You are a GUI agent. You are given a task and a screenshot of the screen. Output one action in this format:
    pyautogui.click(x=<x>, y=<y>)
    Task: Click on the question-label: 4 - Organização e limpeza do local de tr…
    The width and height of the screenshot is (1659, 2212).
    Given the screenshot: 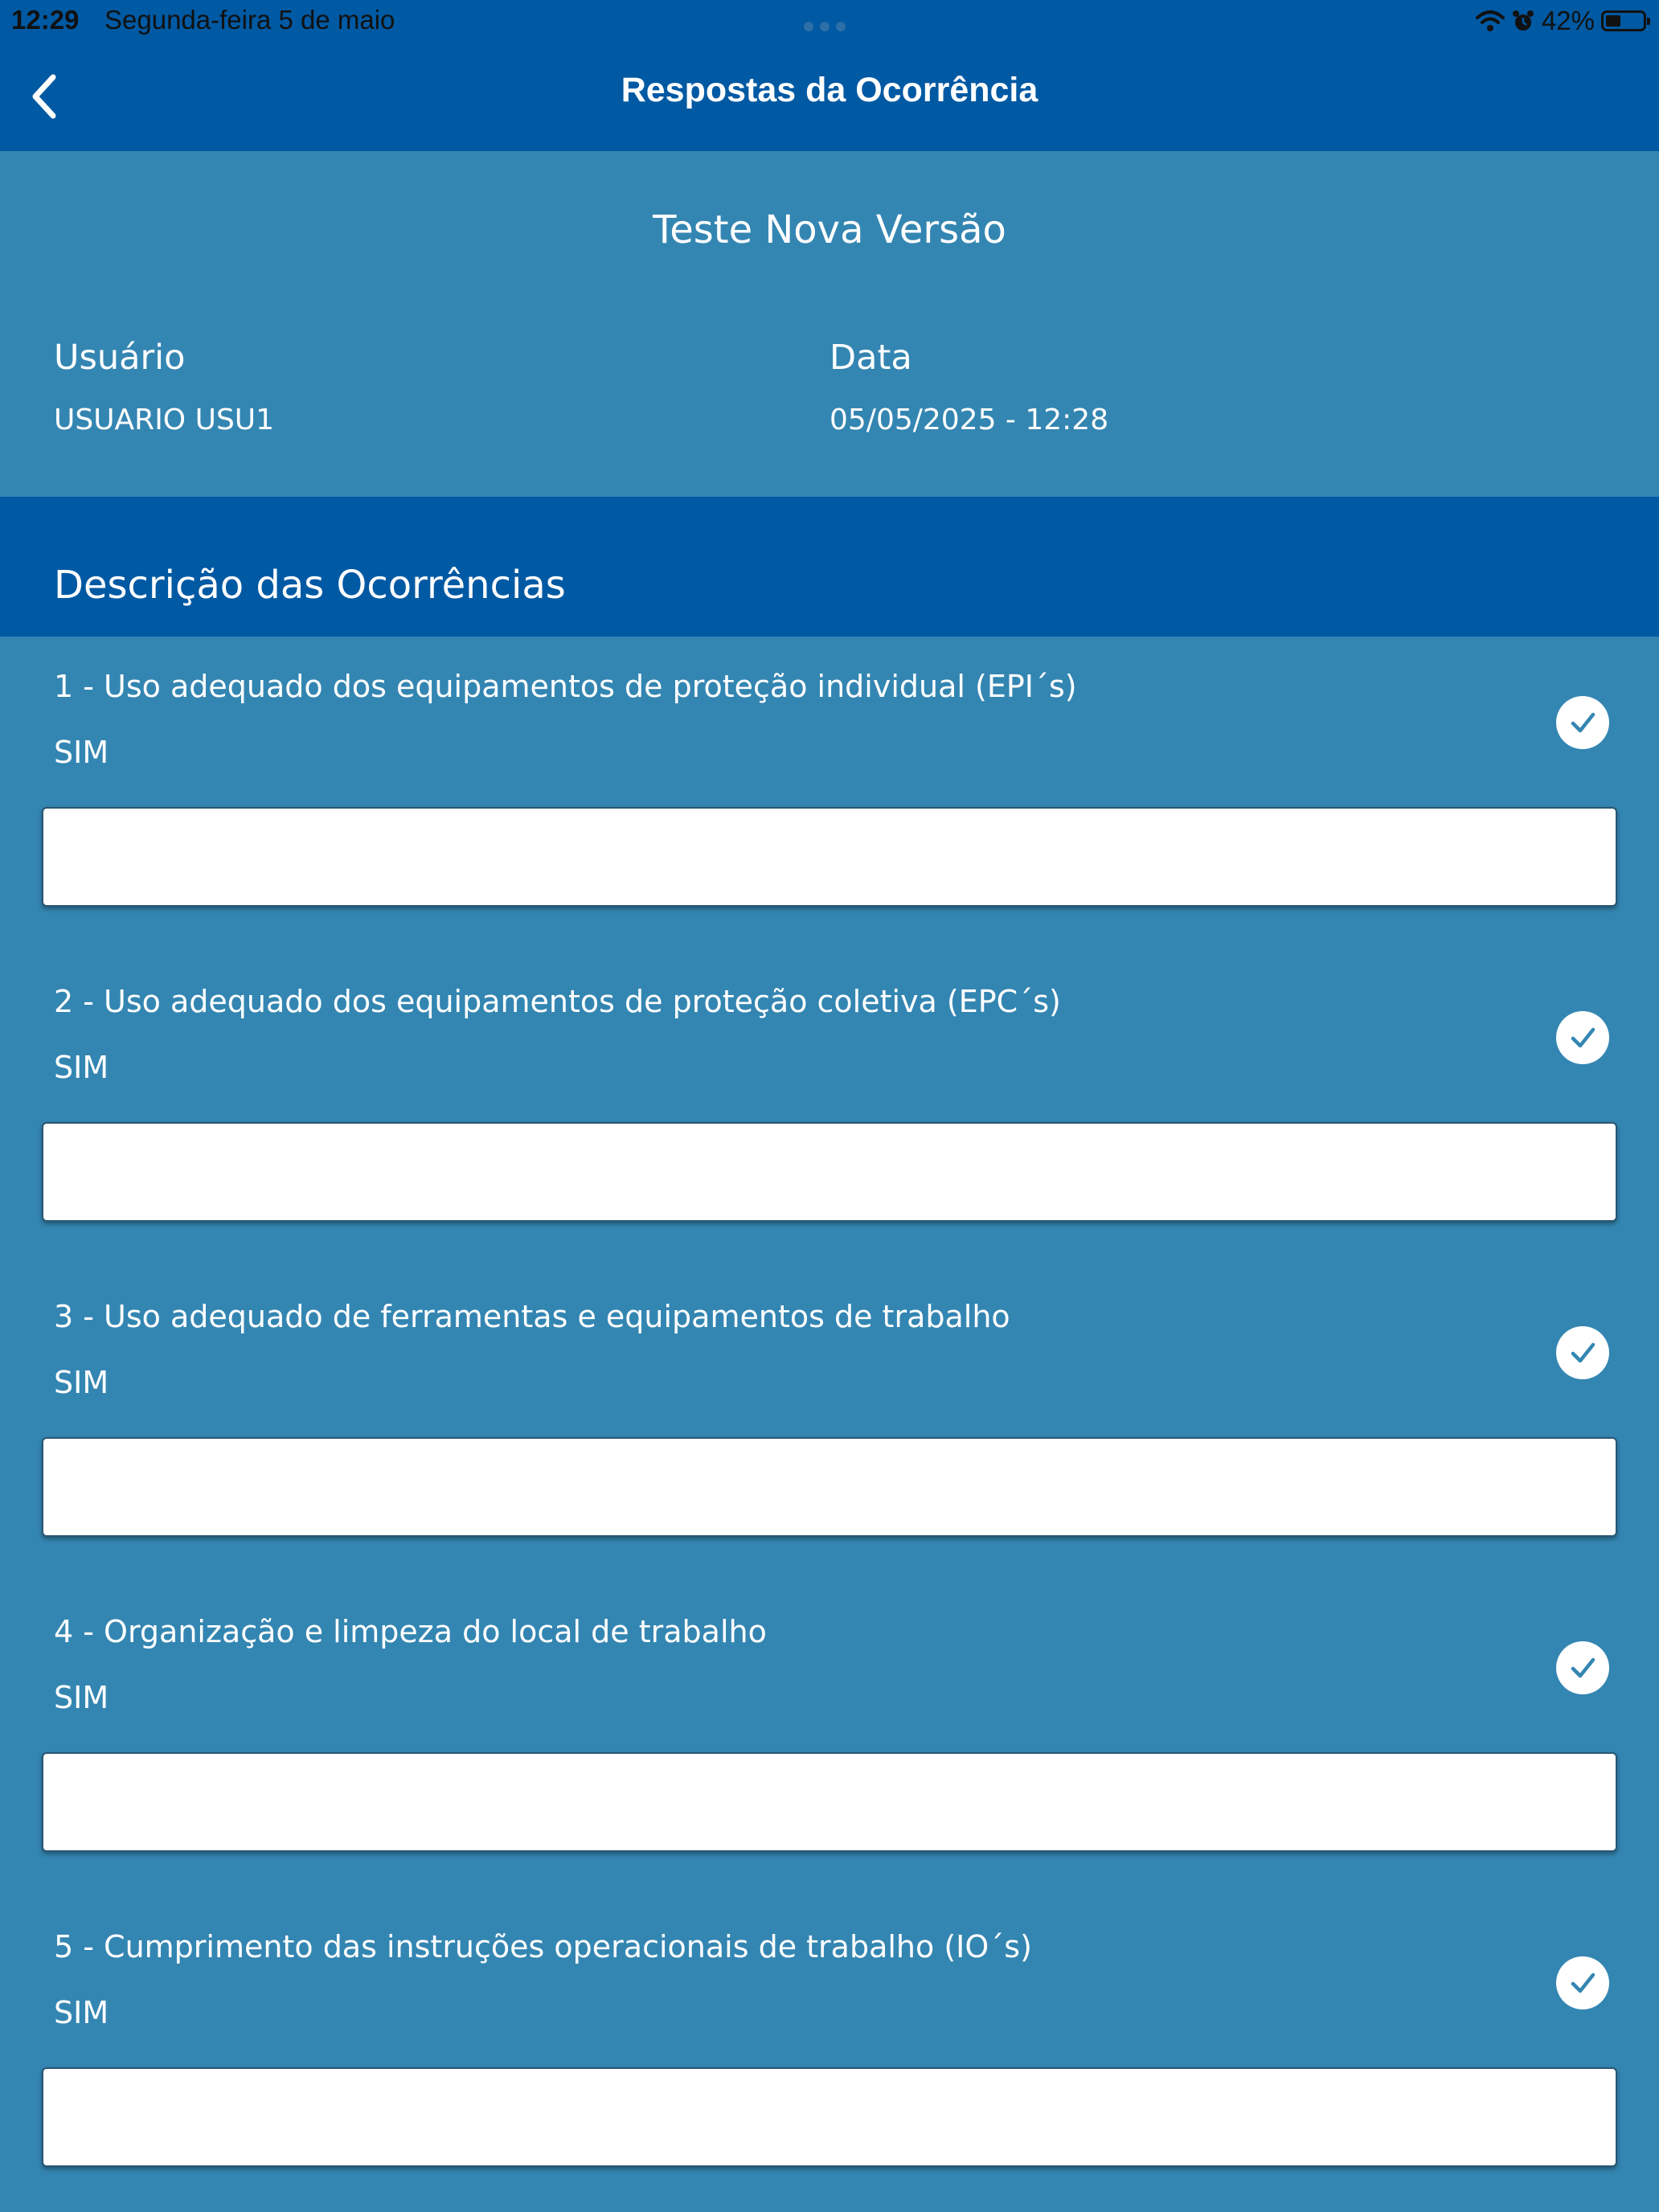 What is the action you would take?
    pyautogui.click(x=410, y=1631)
    